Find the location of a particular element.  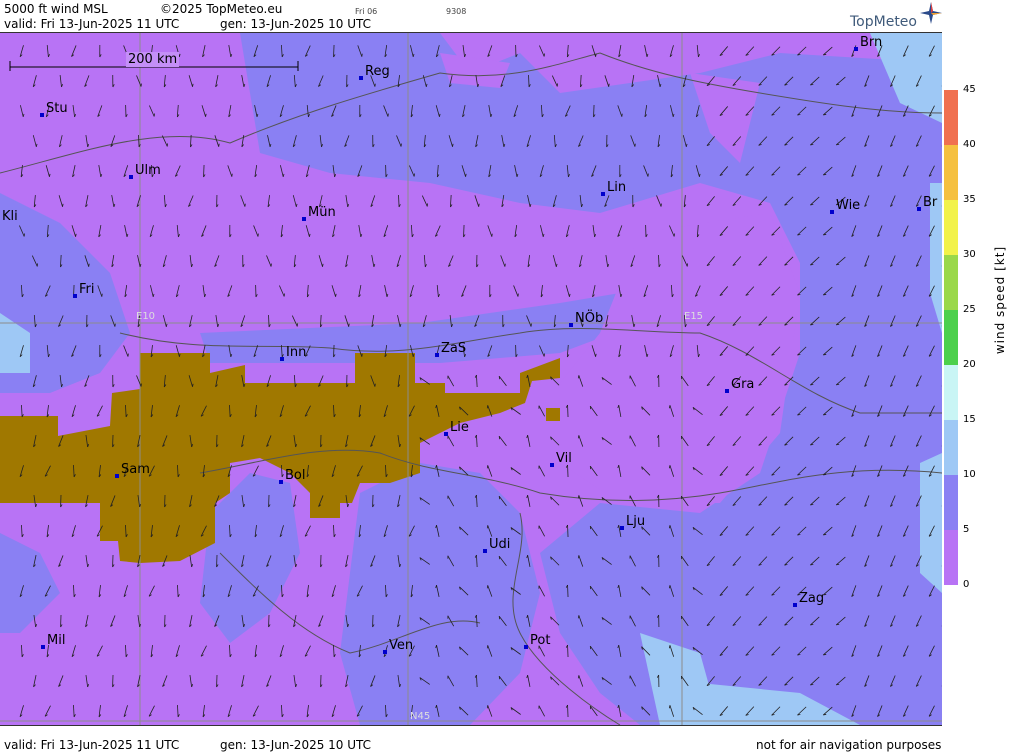

city-ulm: Ulm is located at coordinates (145, 171).